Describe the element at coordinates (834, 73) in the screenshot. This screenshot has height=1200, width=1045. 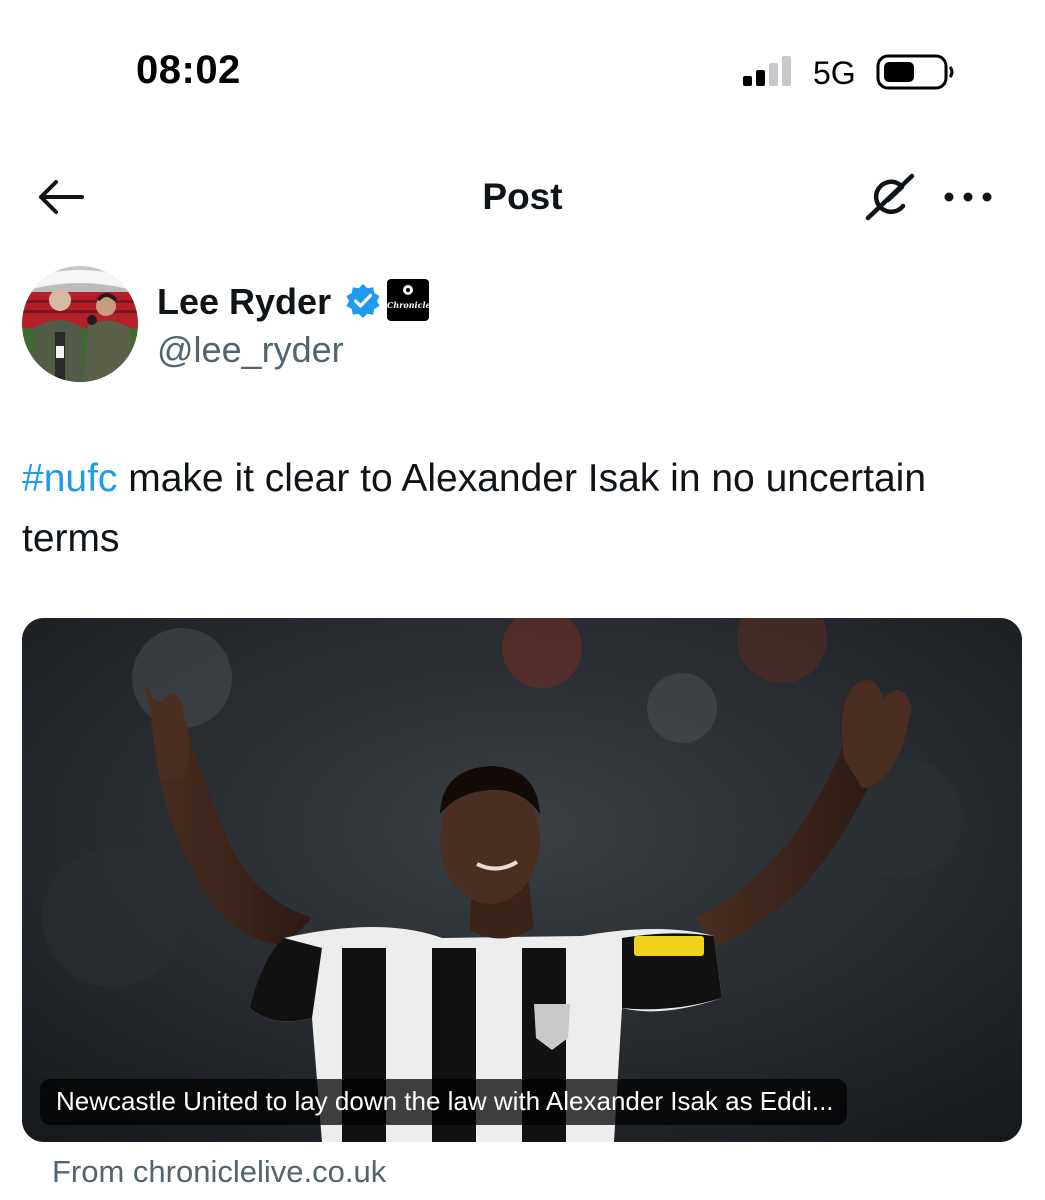
I see `network-type: 5G` at that location.